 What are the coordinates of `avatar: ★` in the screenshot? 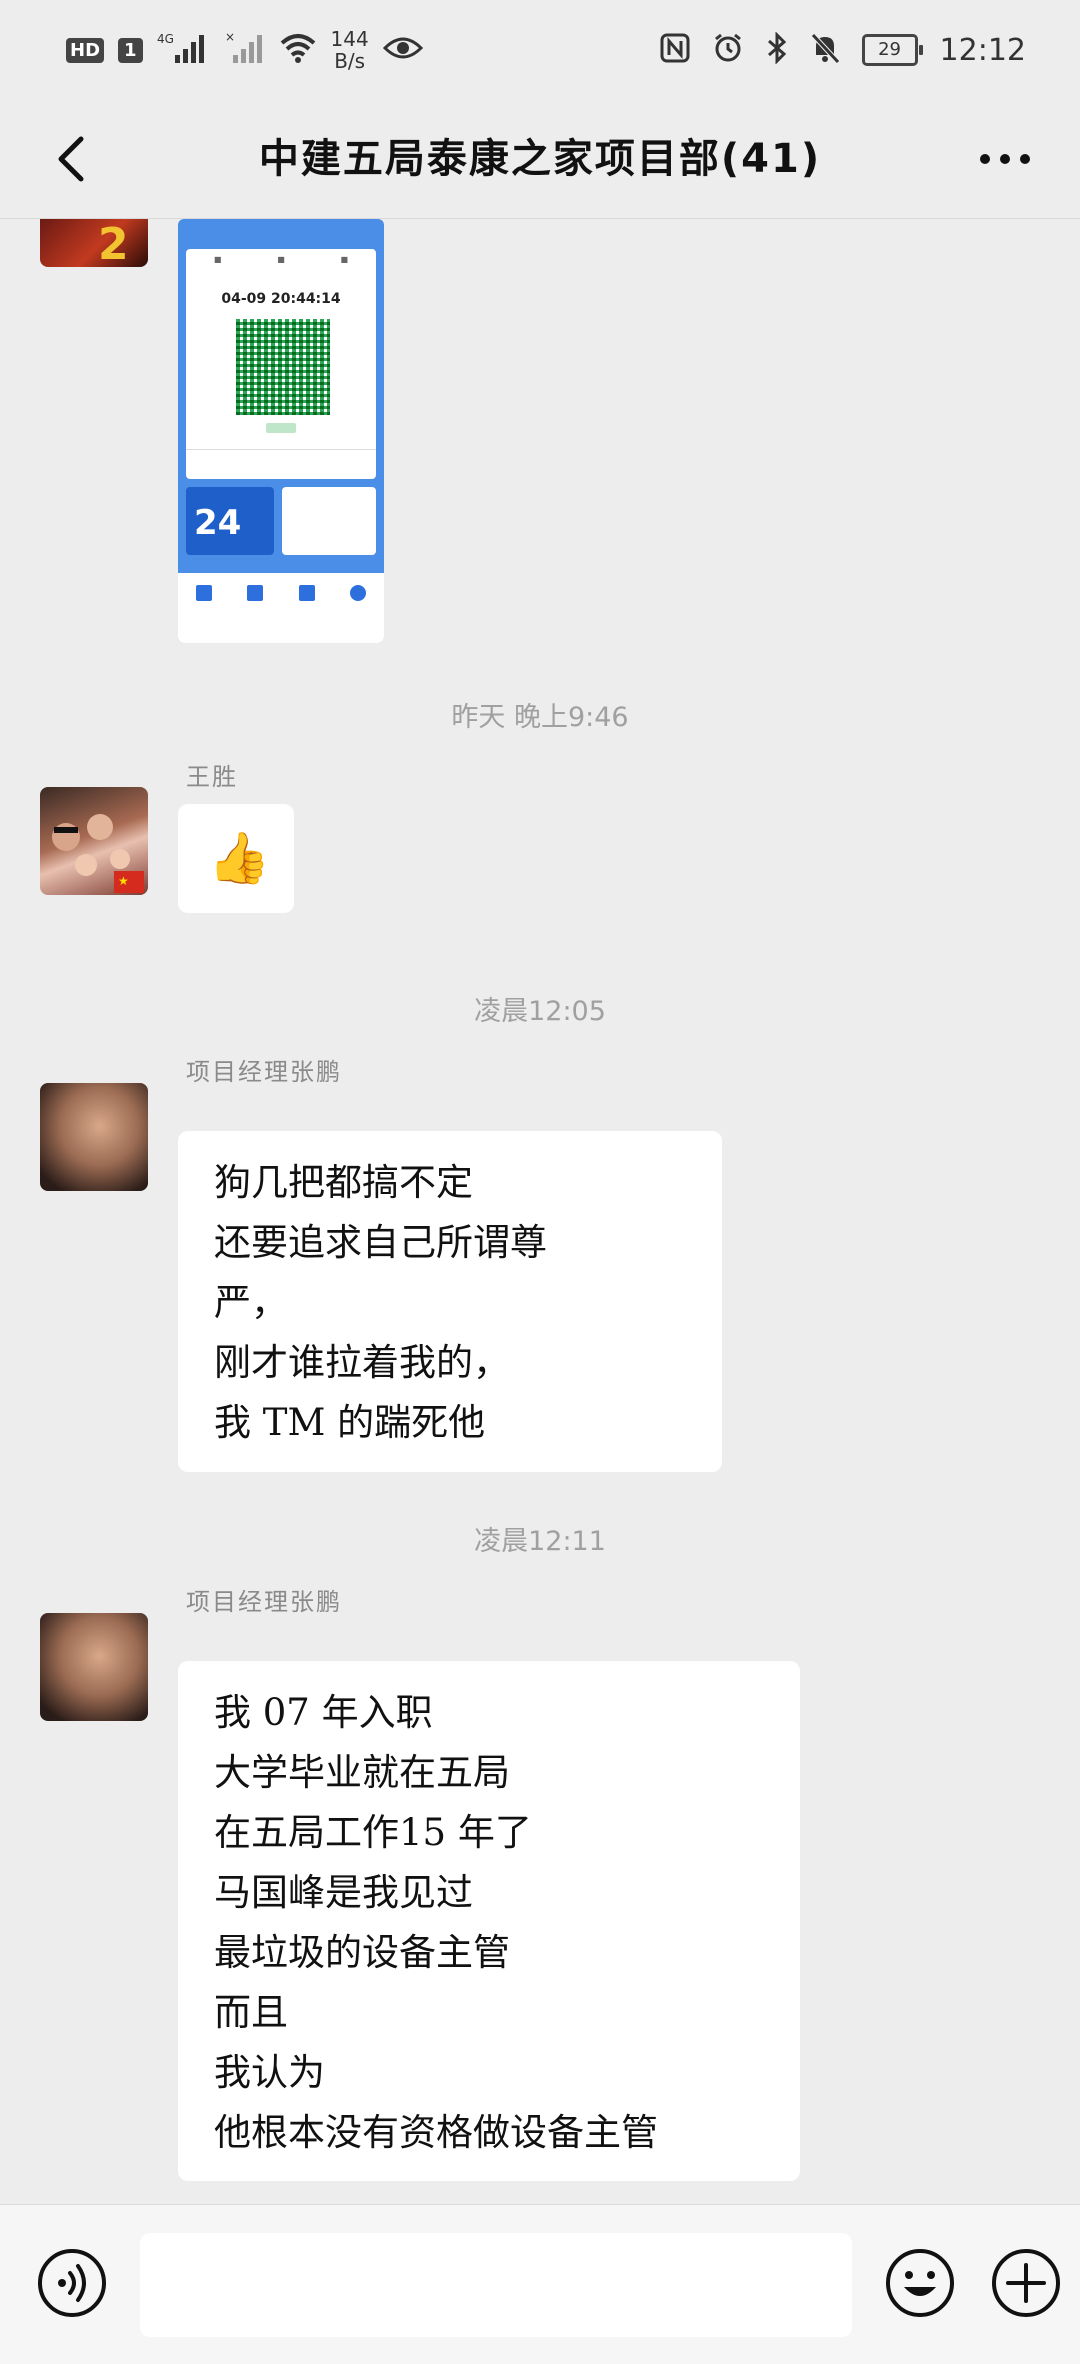 It's located at (94, 841).